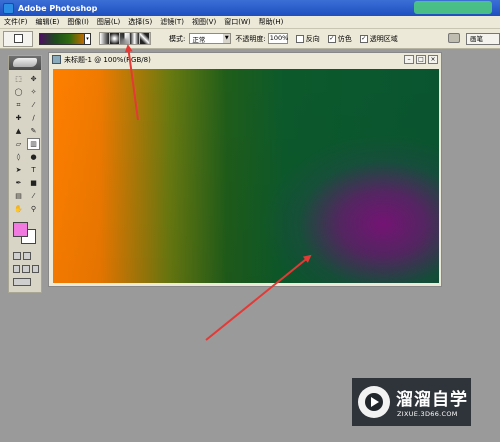 The image size is (500, 442). What do you see at coordinates (312, 38) in the screenshot?
I see `reverse-label: 反向` at bounding box center [312, 38].